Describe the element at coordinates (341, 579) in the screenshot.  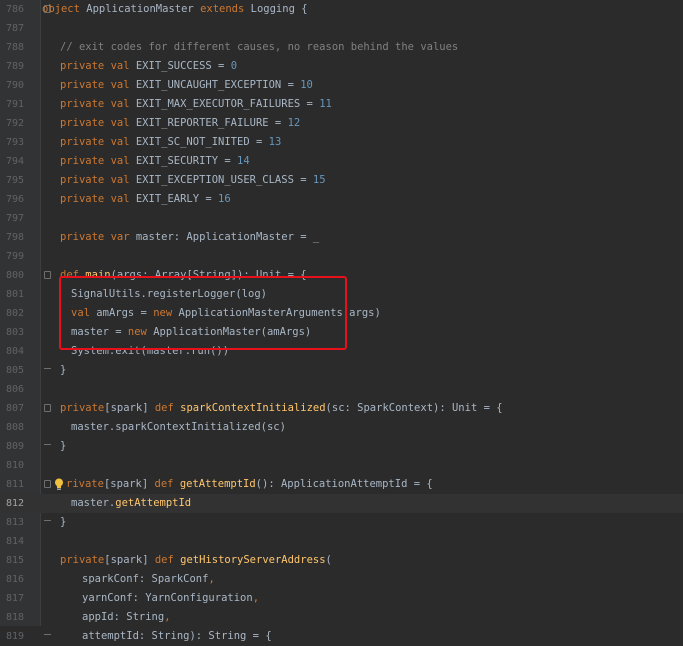
I see `code-line: 816 sparkConf: SparkConf,` at that location.